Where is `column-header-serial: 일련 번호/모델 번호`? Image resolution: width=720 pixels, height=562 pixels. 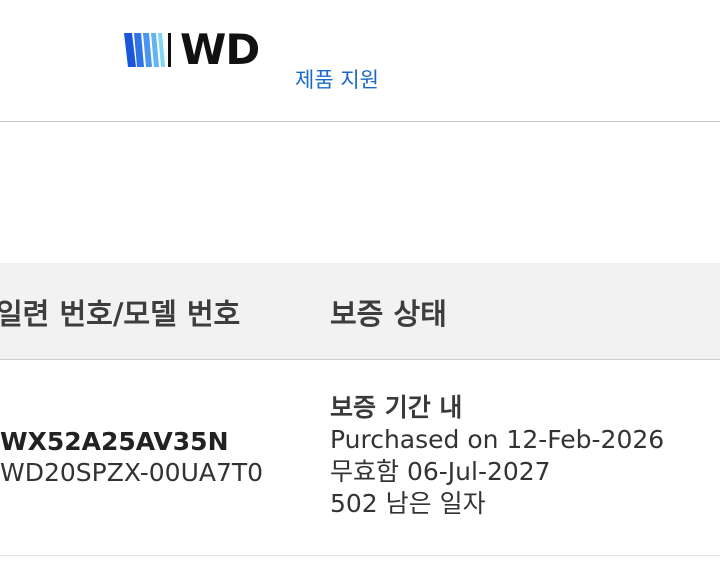 column-header-serial: 일련 번호/모델 번호 is located at coordinates (120, 314).